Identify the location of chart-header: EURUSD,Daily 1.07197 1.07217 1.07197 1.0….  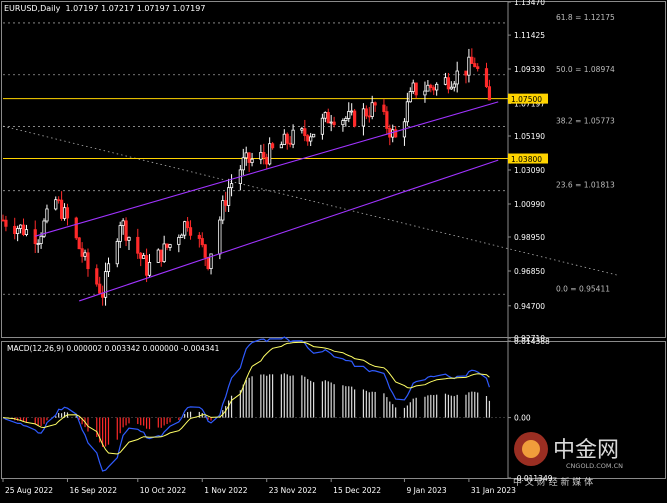
(104, 8).